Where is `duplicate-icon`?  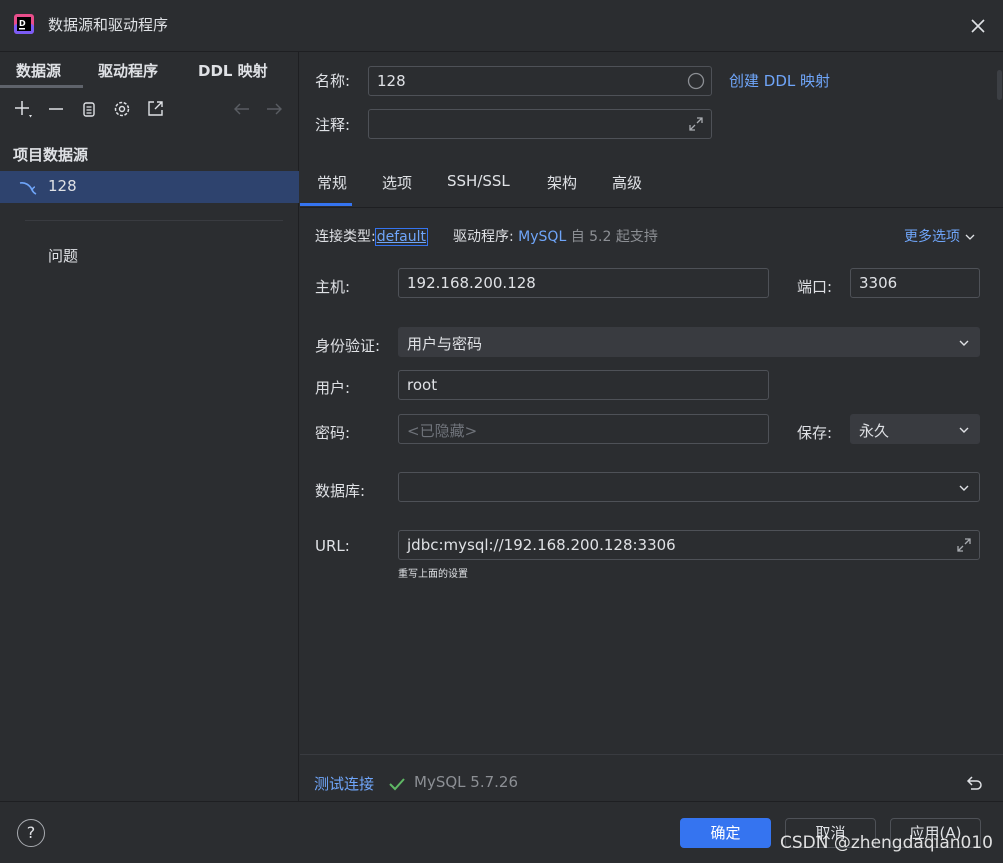
duplicate-icon is located at coordinates (89, 109).